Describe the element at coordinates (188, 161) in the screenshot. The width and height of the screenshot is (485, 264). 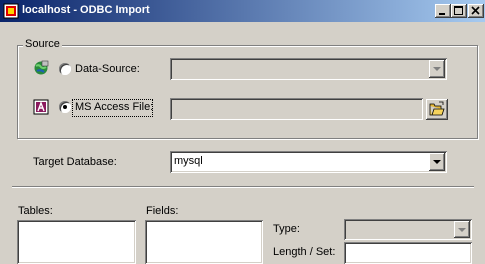
I see `target-database-value: mysql` at that location.